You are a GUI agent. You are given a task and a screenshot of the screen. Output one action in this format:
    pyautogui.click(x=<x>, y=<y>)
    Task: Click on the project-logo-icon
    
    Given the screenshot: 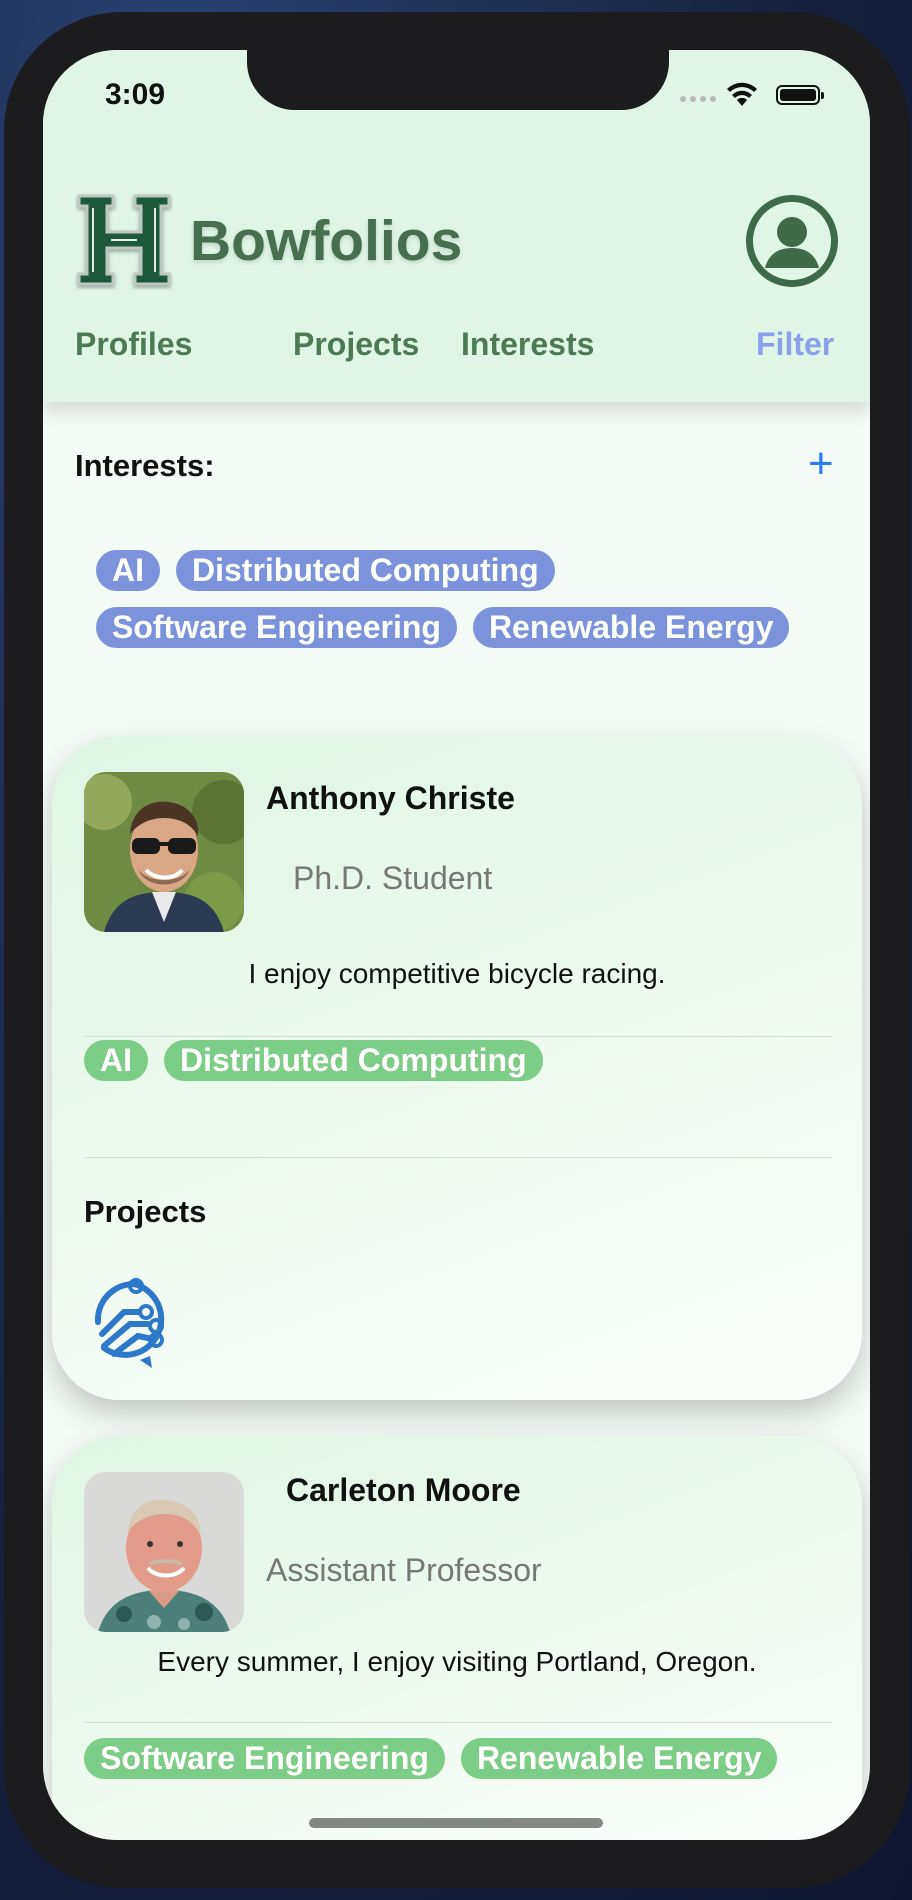 What is the action you would take?
    pyautogui.click(x=134, y=1322)
    